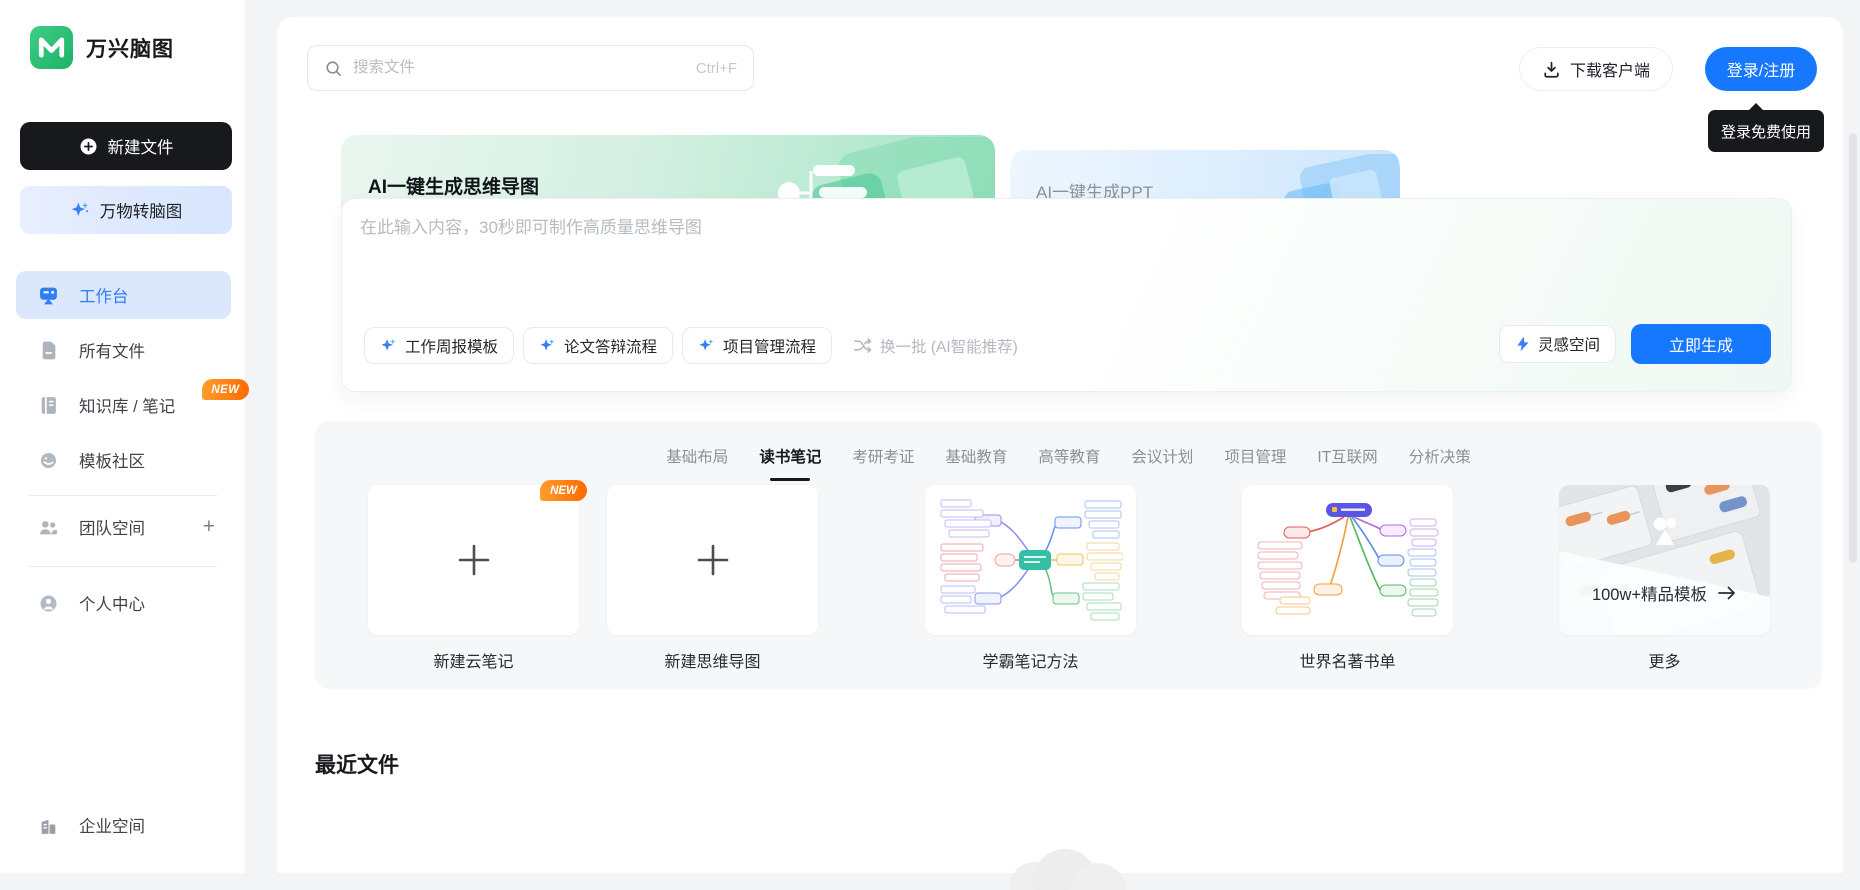 Image resolution: width=1860 pixels, height=890 pixels. I want to click on app-logo: 万兴脑图, so click(102, 47).